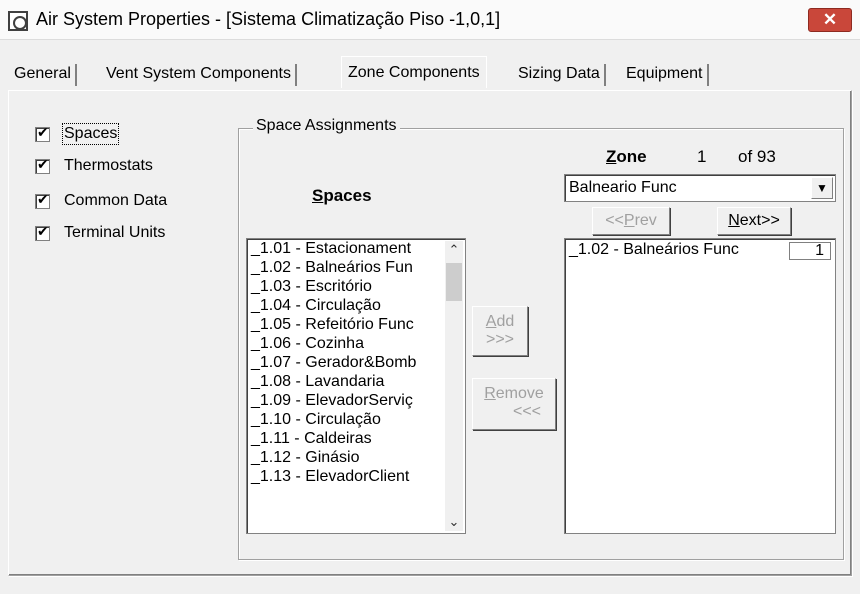 This screenshot has height=594, width=860. I want to click on common-data-checkbox-row: Common Data, so click(101, 201).